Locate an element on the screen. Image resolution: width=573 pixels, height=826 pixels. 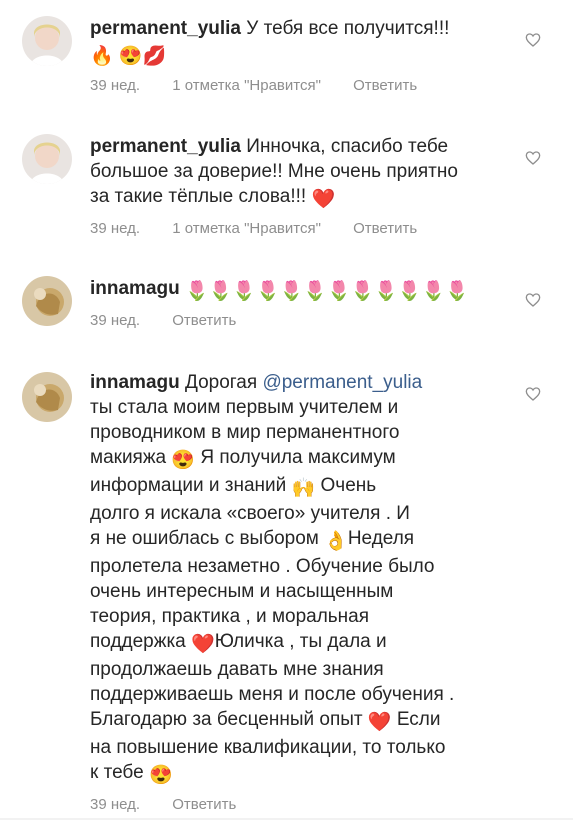
hands-emoji: 🙌 is located at coordinates (303, 488).